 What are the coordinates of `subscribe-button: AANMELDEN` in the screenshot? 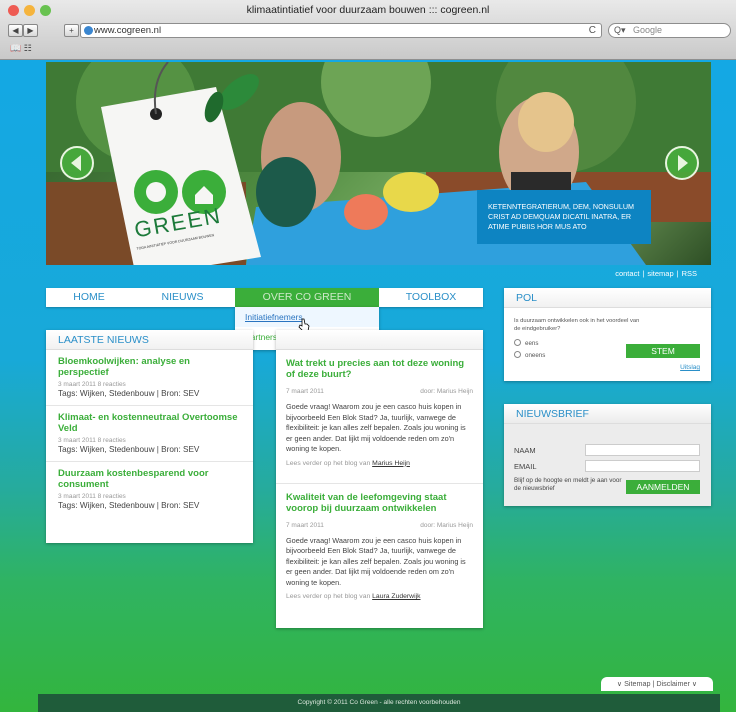 It's located at (663, 487).